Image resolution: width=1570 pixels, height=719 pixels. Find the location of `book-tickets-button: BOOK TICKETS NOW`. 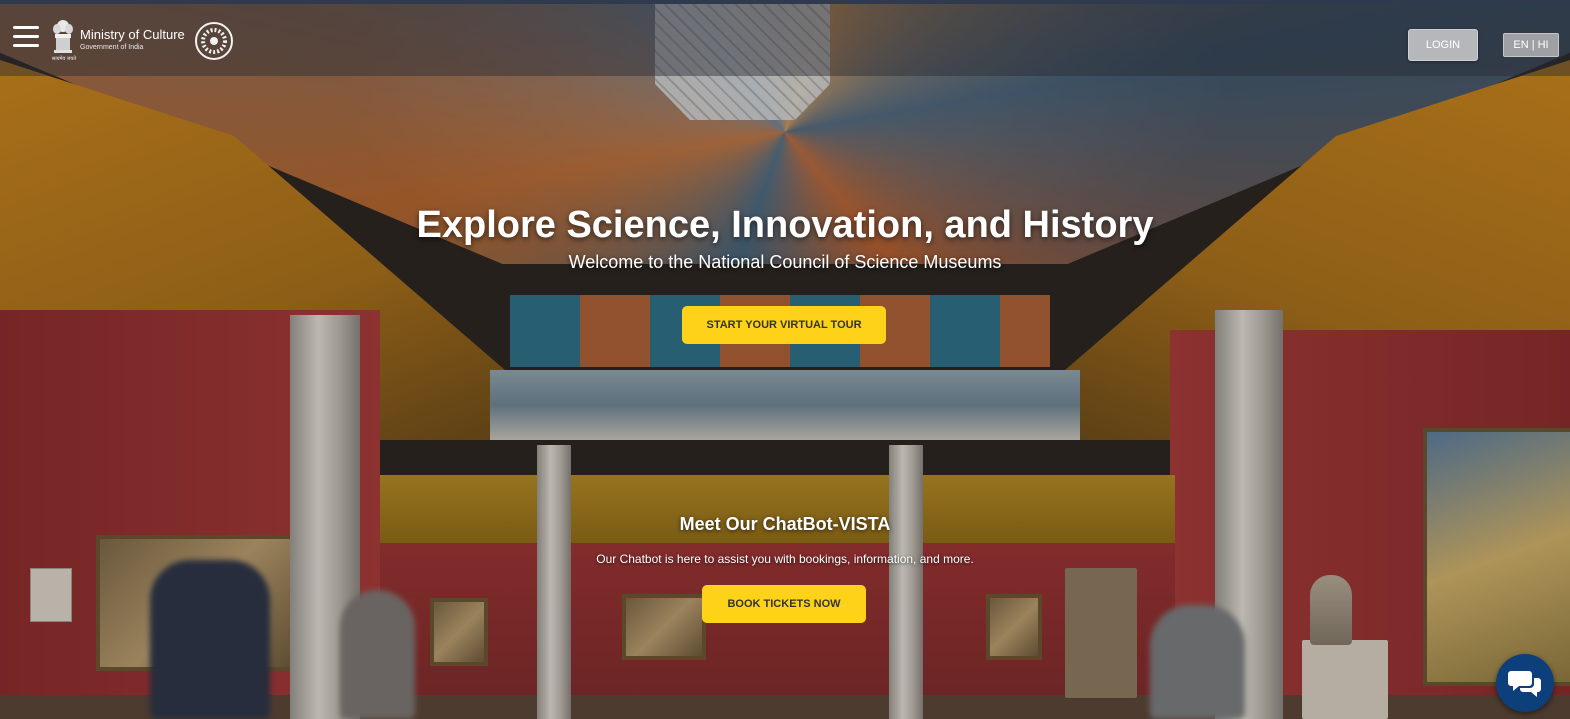

book-tickets-button: BOOK TICKETS NOW is located at coordinates (784, 604).